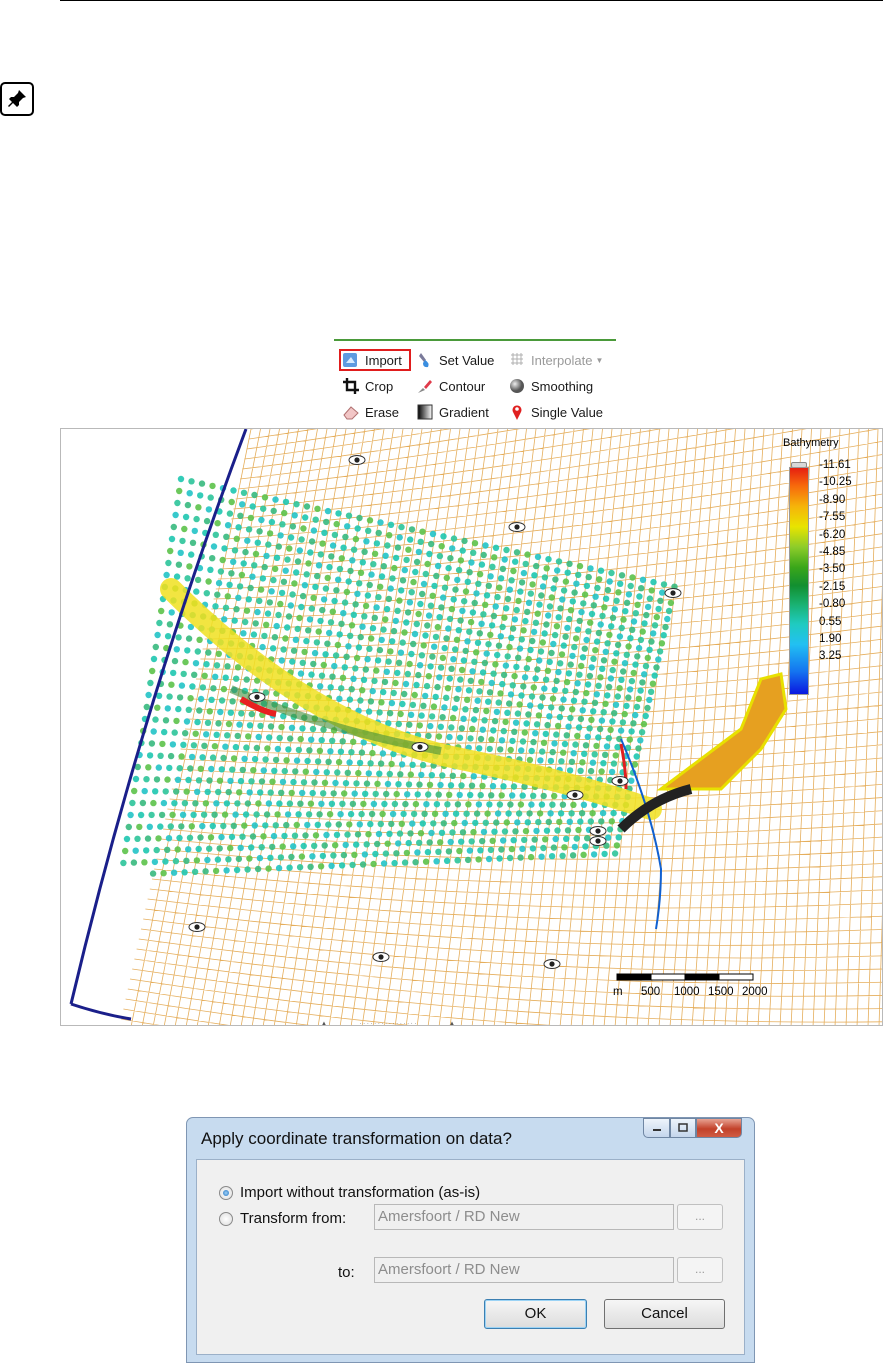 This screenshot has width=883, height=1363. What do you see at coordinates (372, 360) in the screenshot?
I see `import-button: Import` at bounding box center [372, 360].